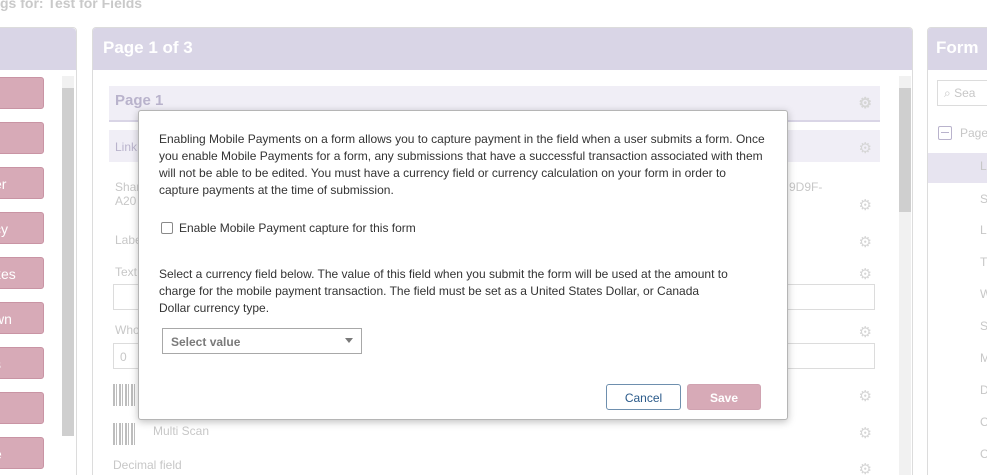 The image size is (987, 475). I want to click on field-label: Link, so click(126, 147).